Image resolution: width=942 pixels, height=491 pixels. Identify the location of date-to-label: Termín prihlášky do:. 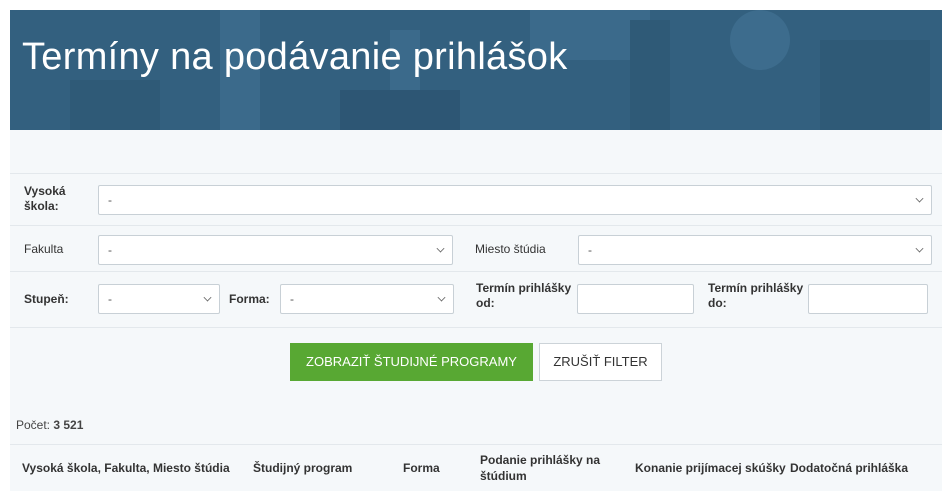
(756, 295).